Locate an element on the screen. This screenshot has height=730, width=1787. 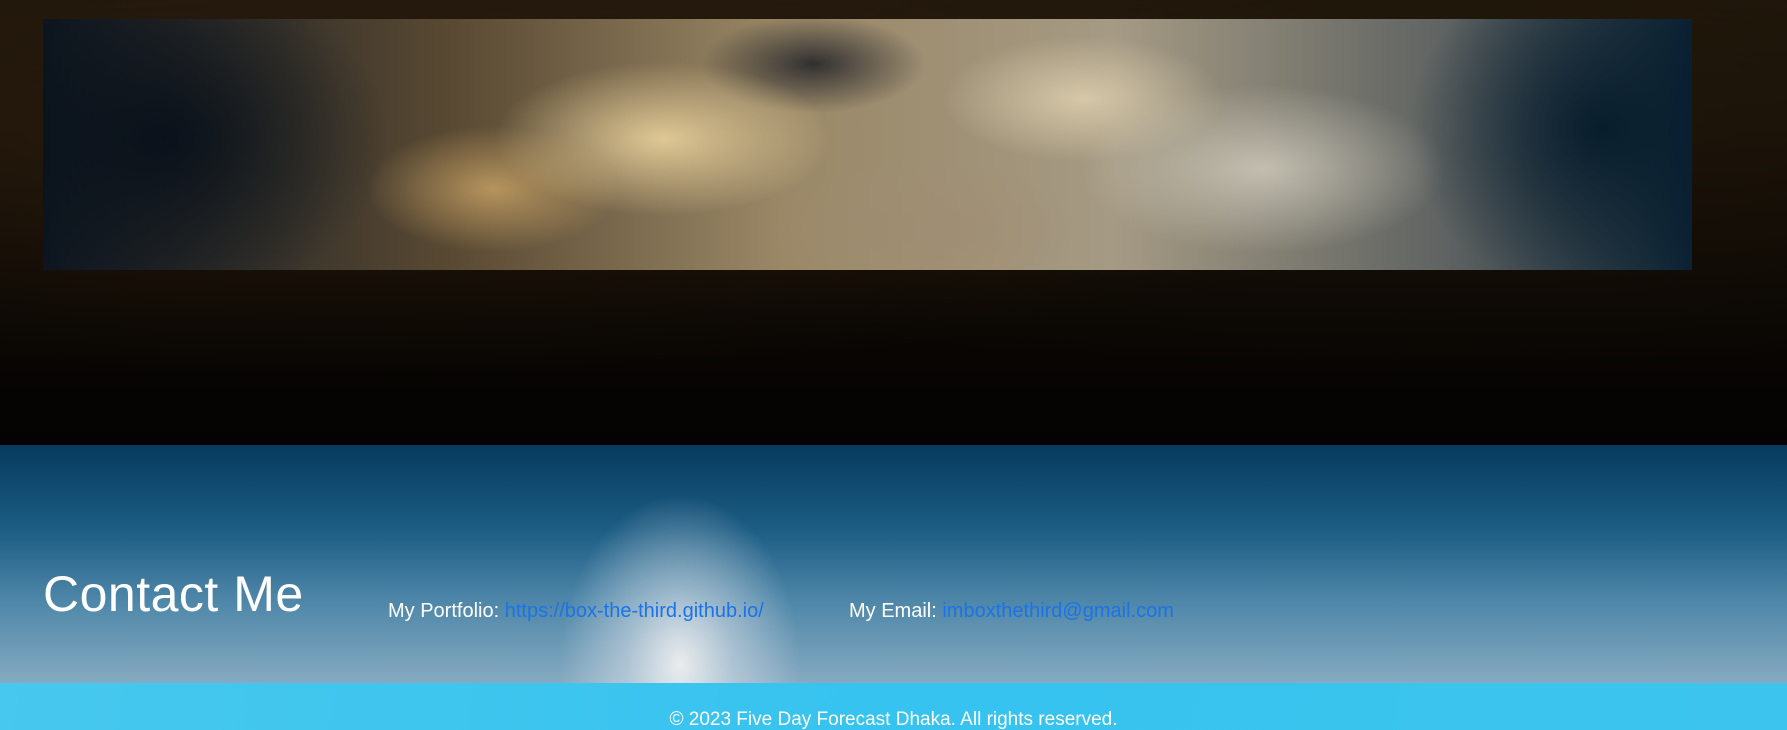
email-label: My Email: is located at coordinates (893, 611).